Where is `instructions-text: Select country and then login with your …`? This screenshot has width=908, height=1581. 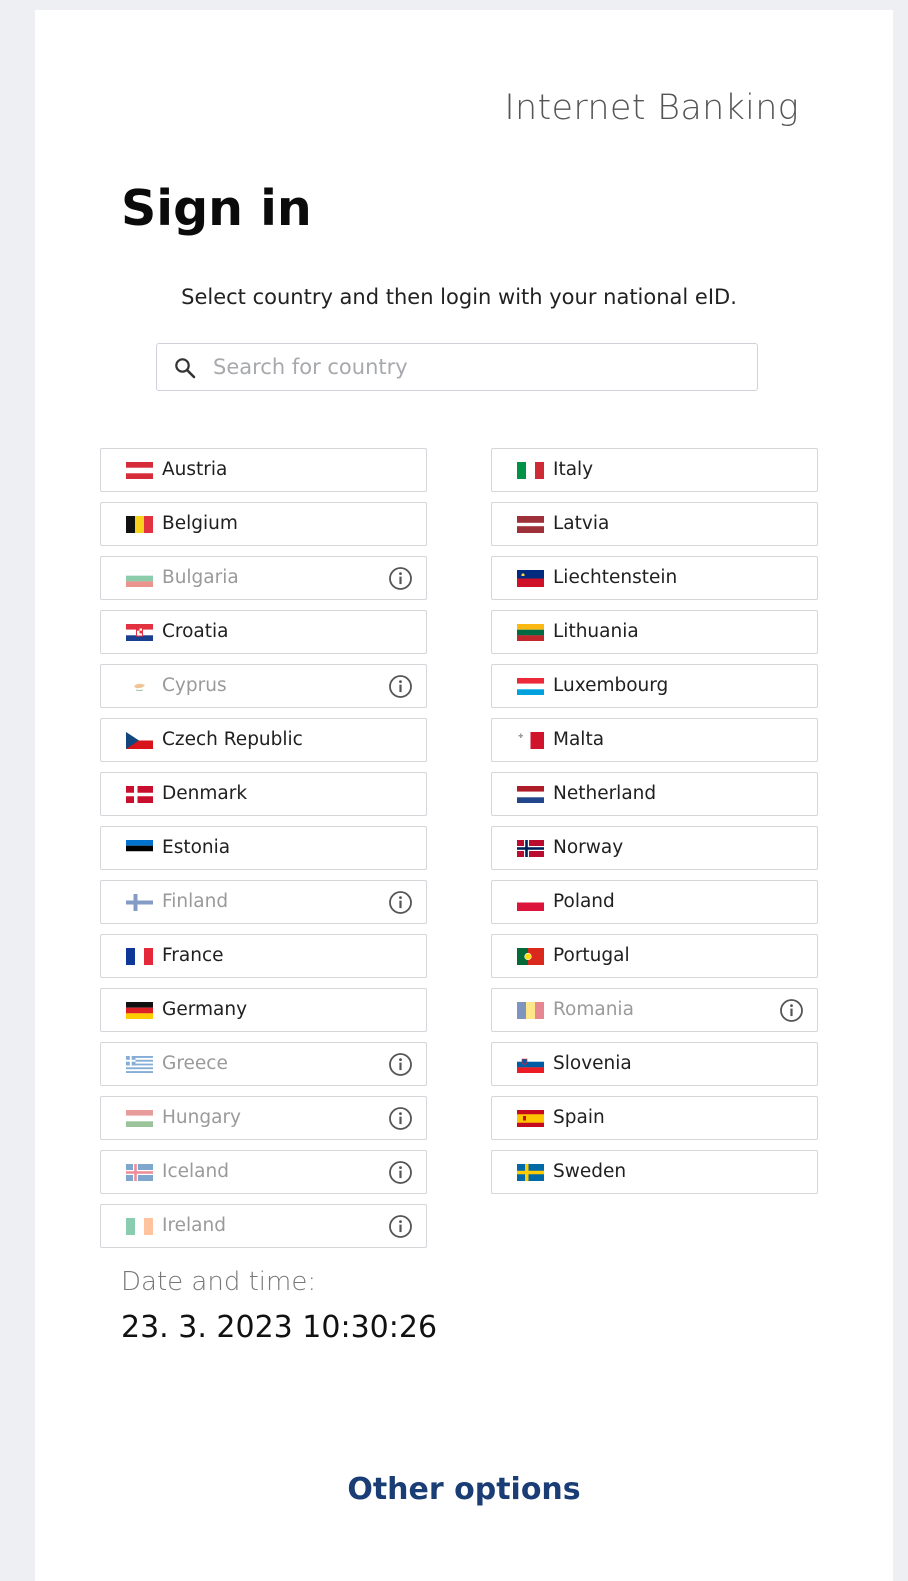 instructions-text: Select country and then login with your … is located at coordinates (459, 297).